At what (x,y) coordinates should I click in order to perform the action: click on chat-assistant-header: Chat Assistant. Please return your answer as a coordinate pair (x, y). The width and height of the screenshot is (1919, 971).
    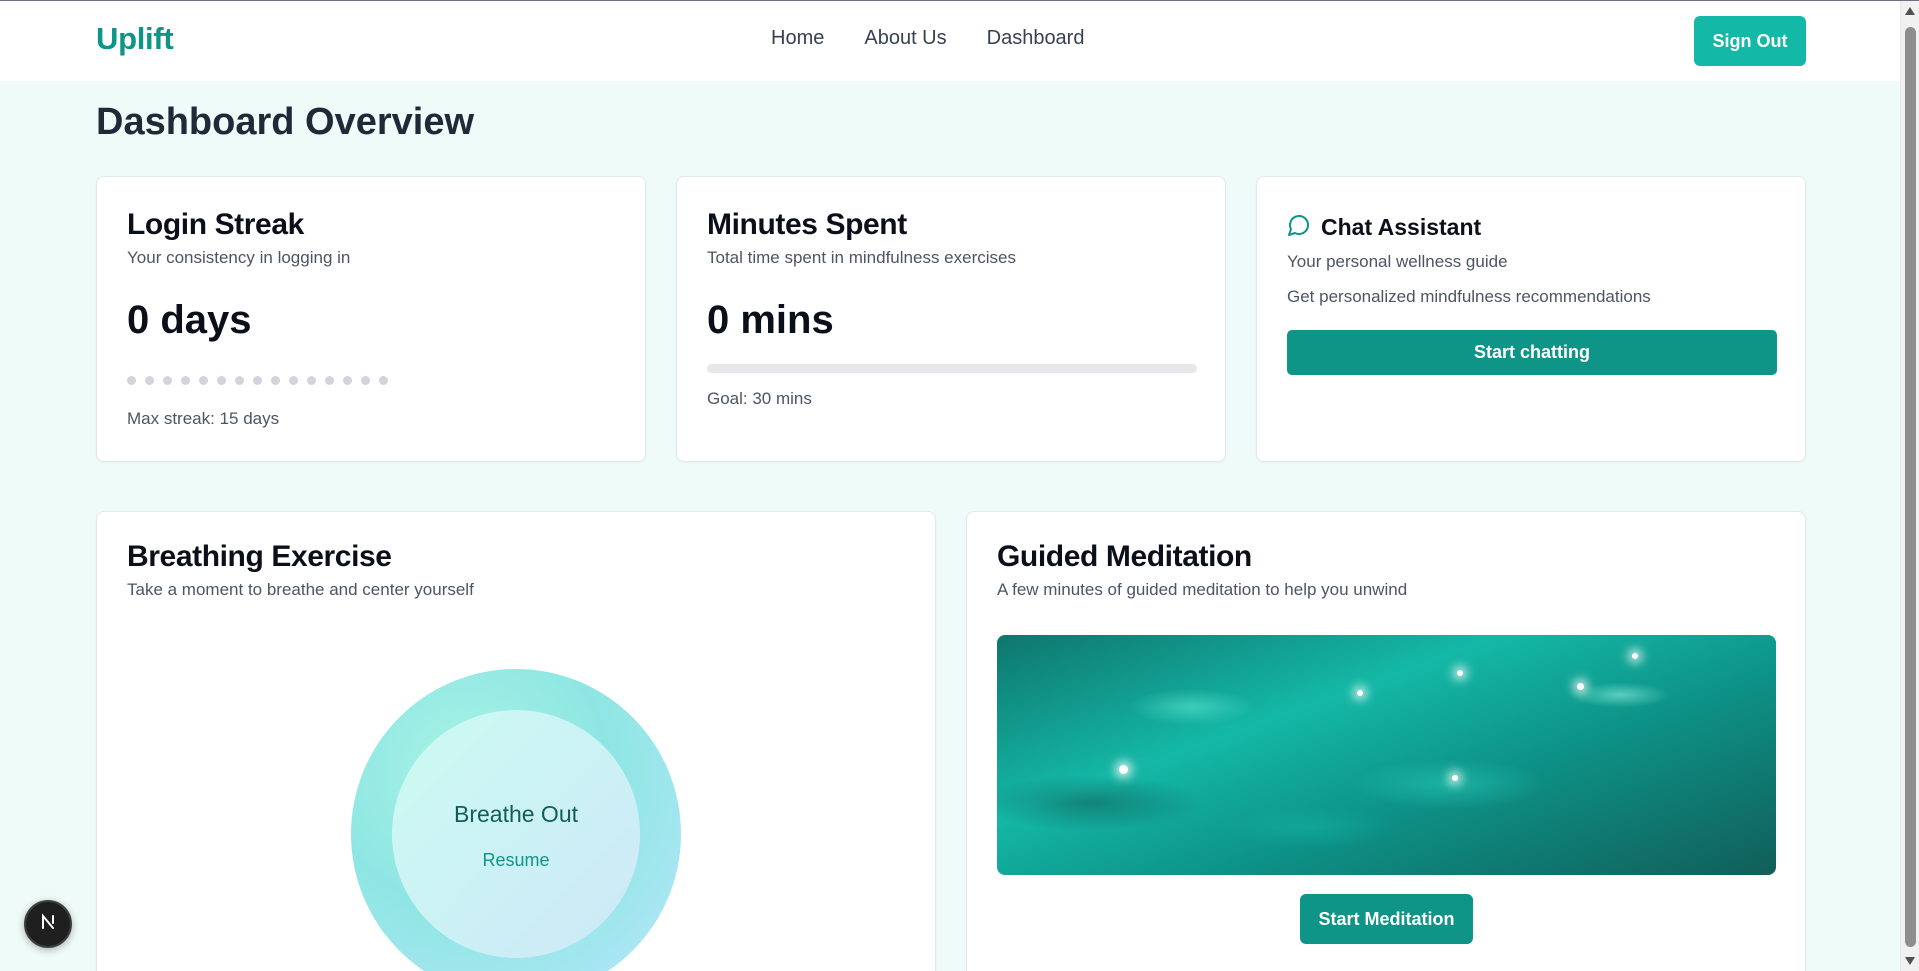
    Looking at the image, I should click on (1384, 227).